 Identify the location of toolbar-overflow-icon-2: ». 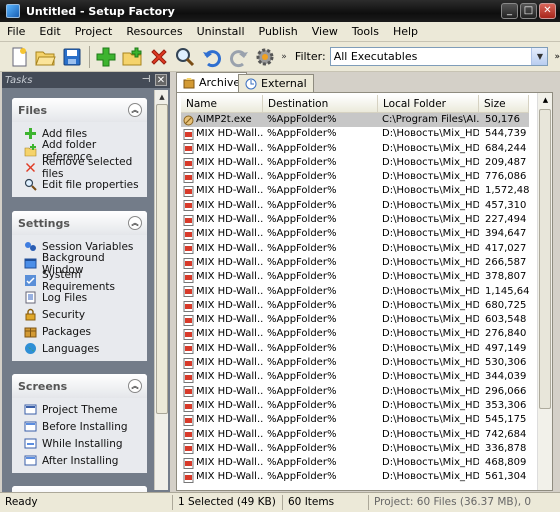
(557, 57).